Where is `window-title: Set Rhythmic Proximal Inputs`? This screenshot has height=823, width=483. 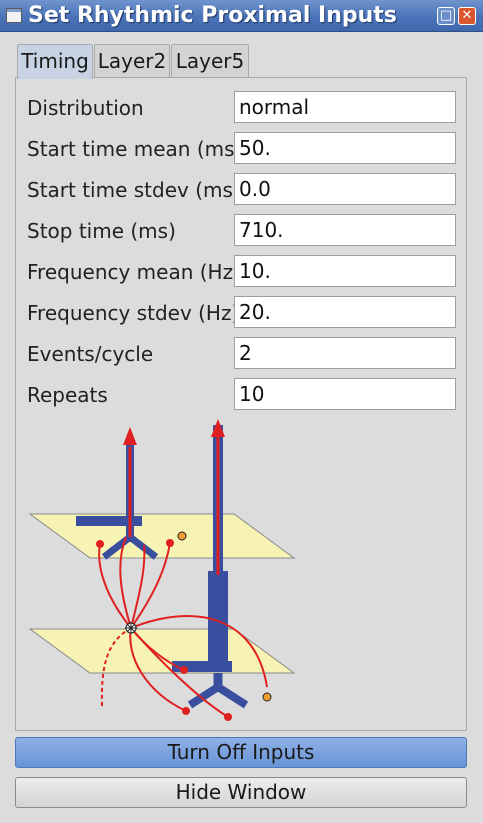
window-title: Set Rhythmic Proximal Inputs is located at coordinates (212, 15).